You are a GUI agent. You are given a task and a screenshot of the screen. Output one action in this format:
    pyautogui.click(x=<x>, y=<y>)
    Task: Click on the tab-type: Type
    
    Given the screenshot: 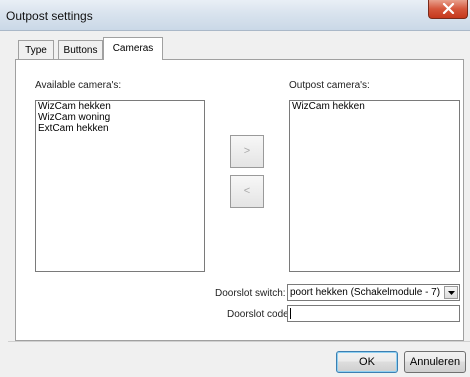 What is the action you would take?
    pyautogui.click(x=36, y=49)
    